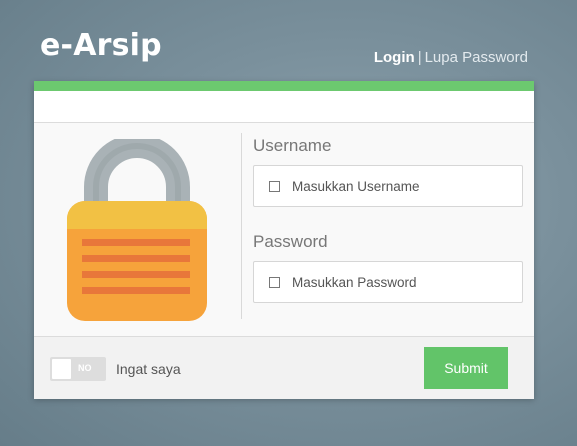  I want to click on submit-button: Submit, so click(466, 368).